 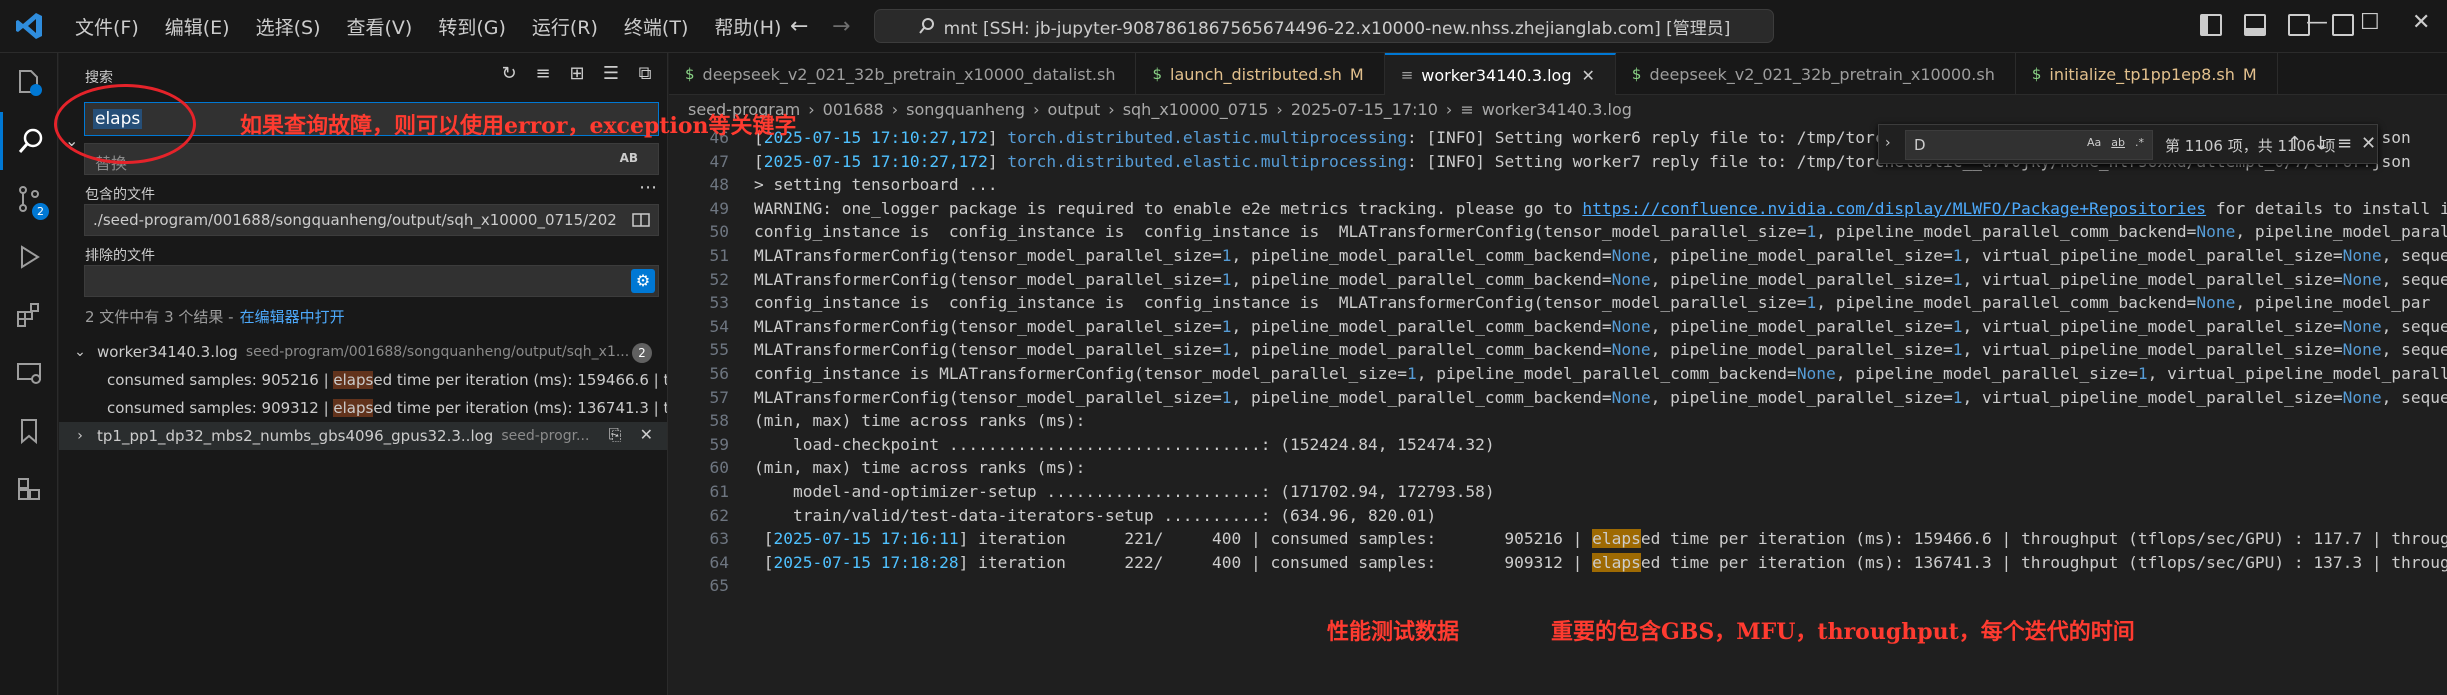 What do you see at coordinates (288, 26) in the screenshot?
I see `menu-selection: 选择(S)` at bounding box center [288, 26].